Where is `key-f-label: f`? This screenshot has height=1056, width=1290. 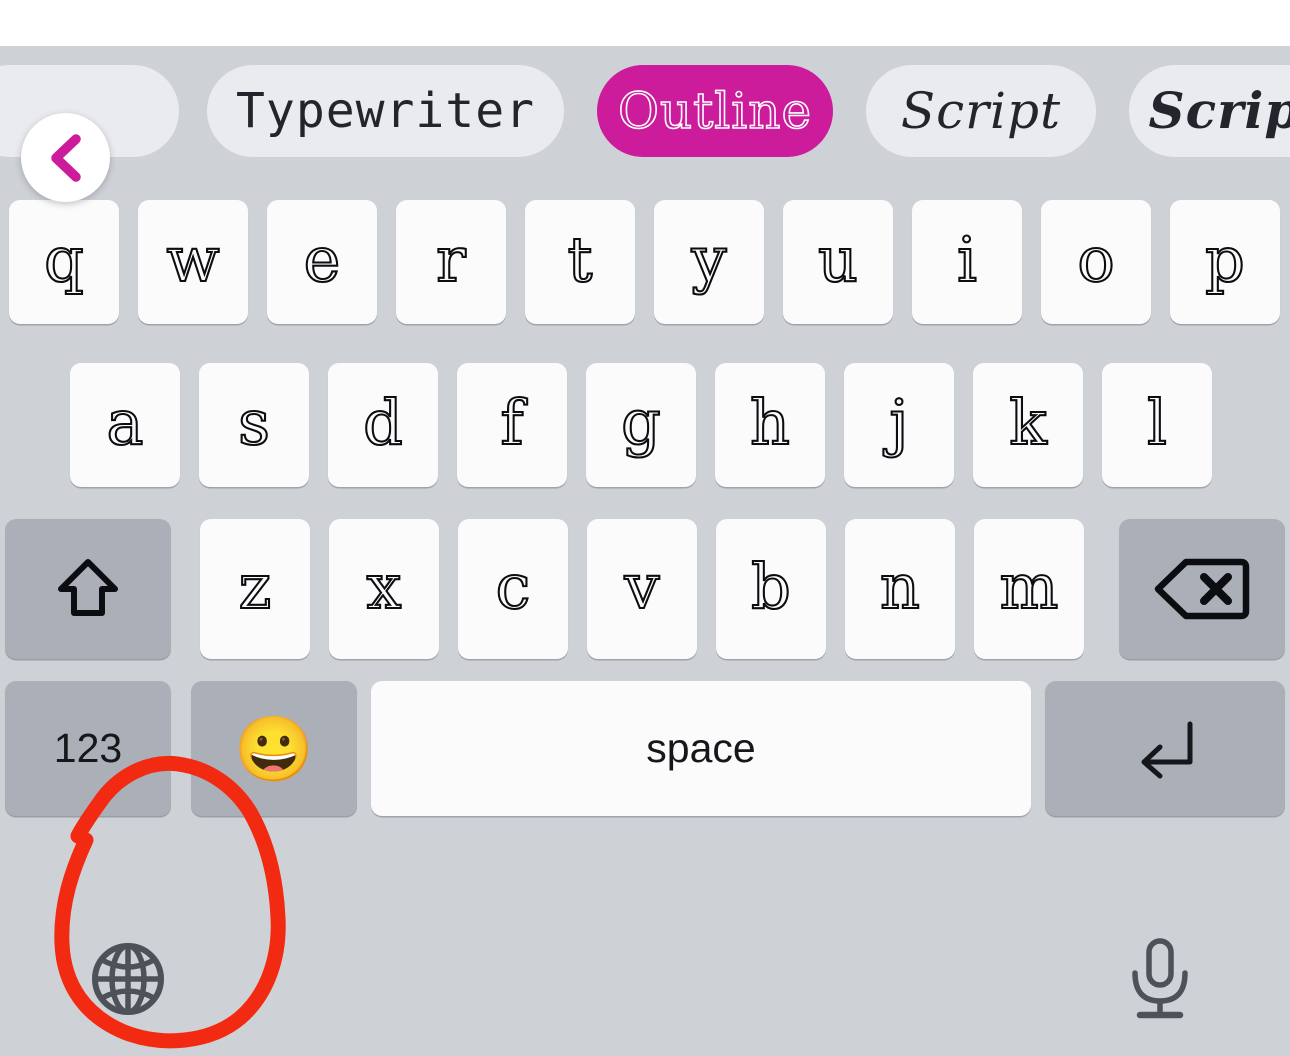 key-f-label: f is located at coordinates (511, 422).